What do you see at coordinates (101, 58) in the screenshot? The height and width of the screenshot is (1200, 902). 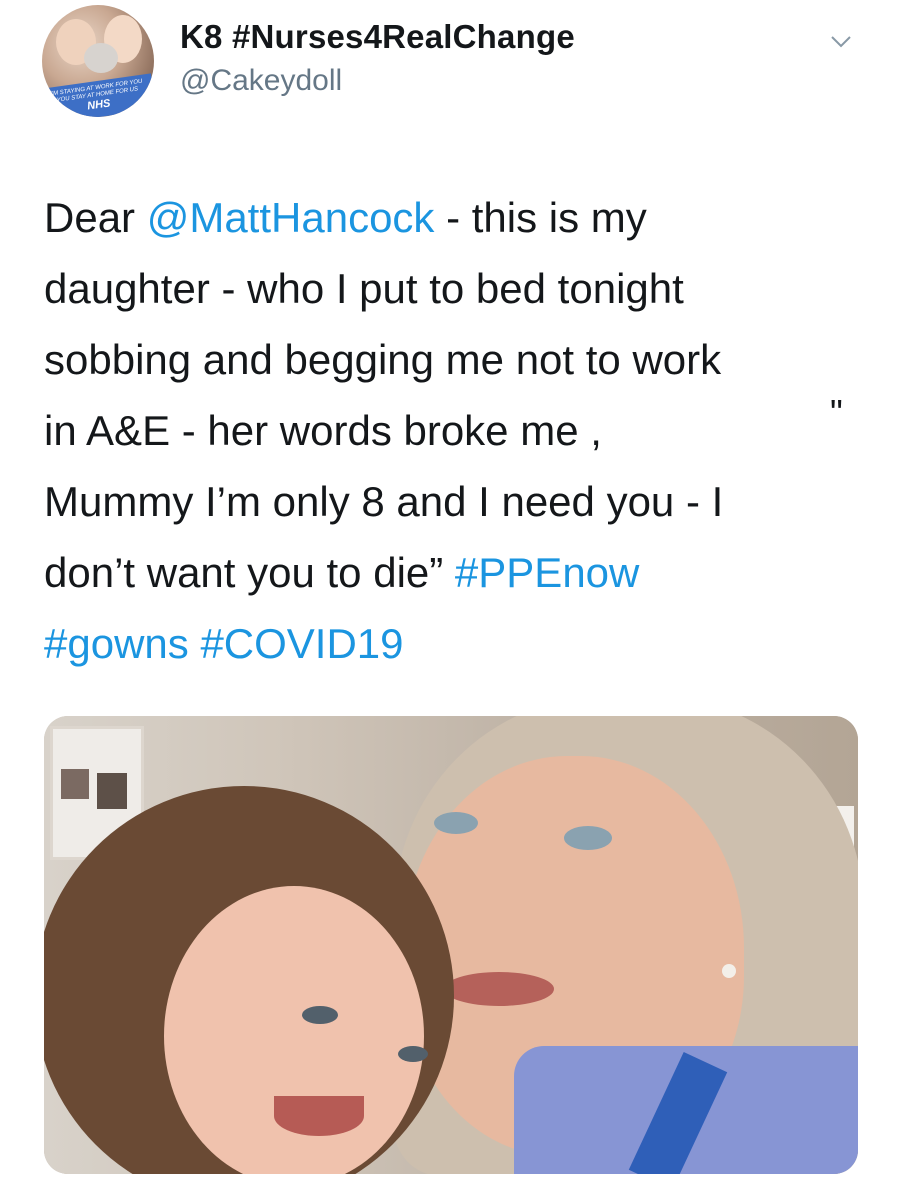 I see `avatar-dog` at bounding box center [101, 58].